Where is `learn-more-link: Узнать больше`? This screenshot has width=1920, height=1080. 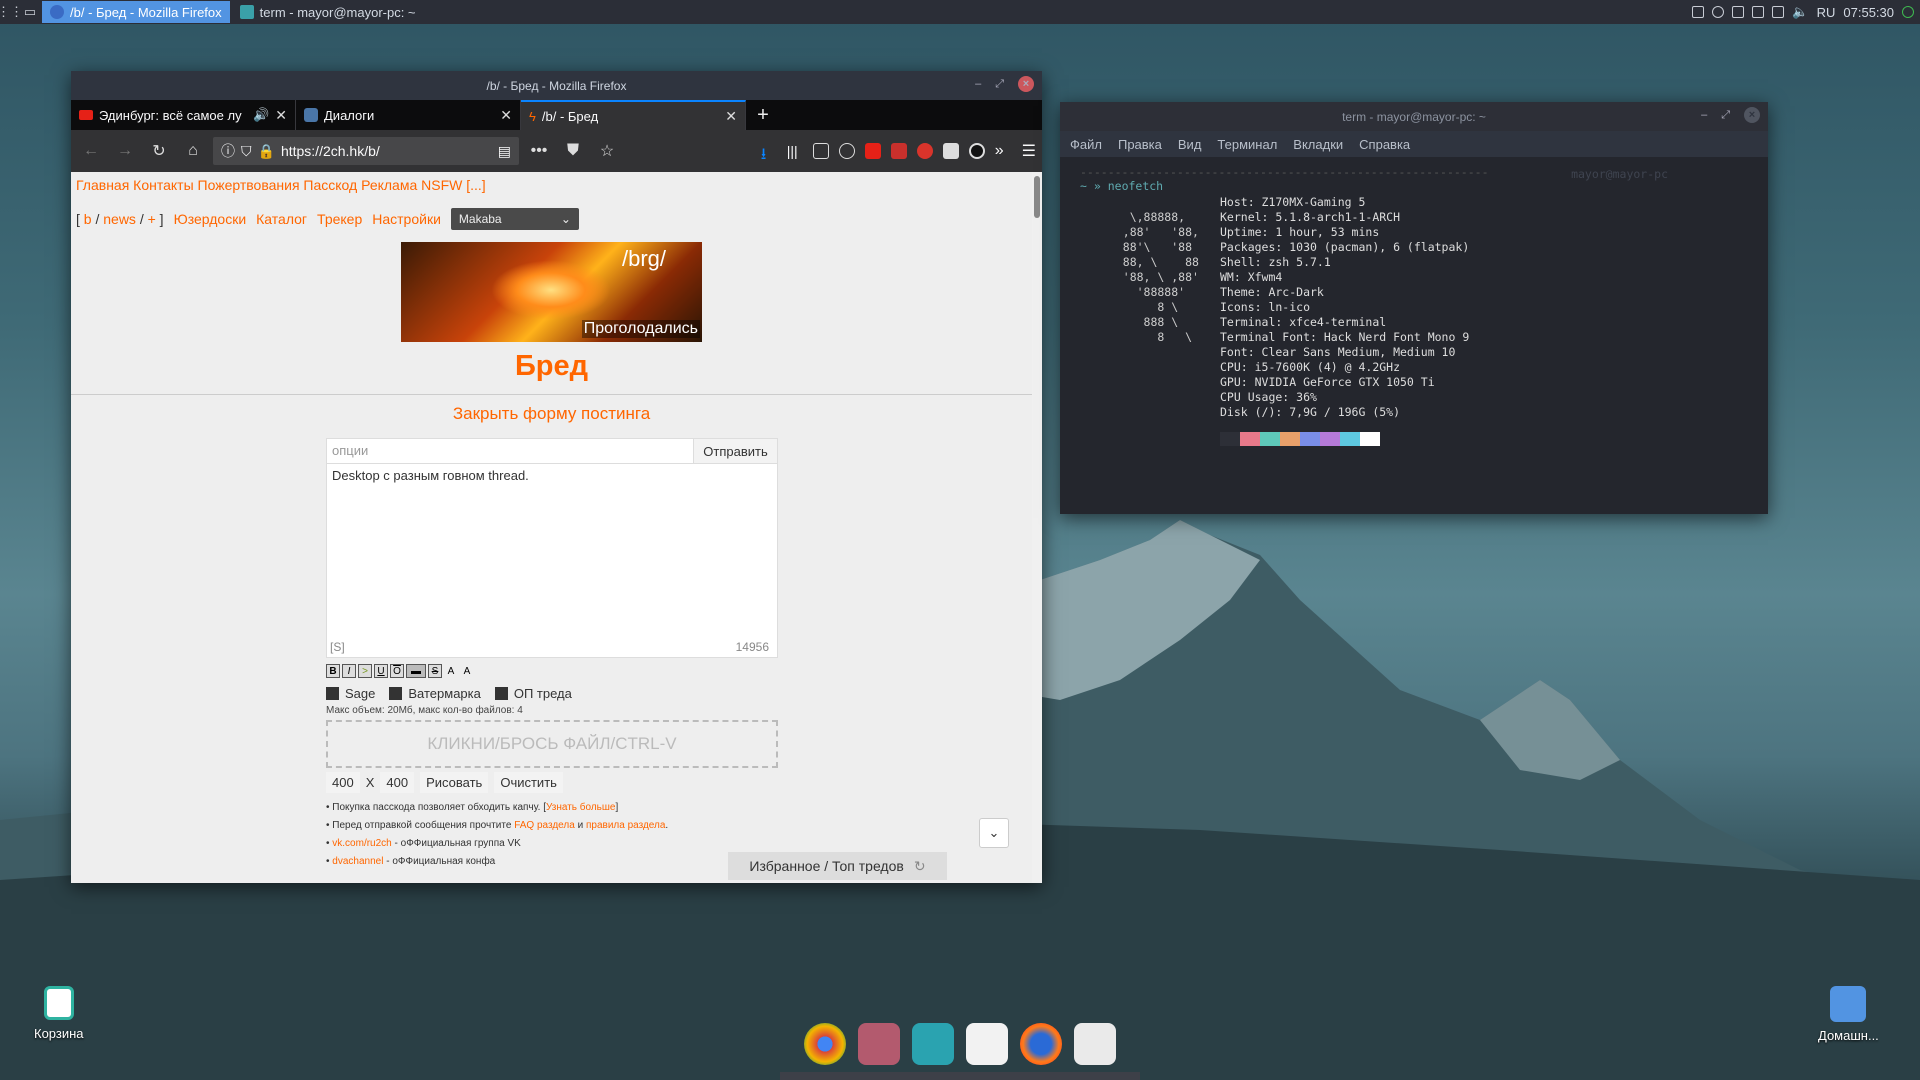
learn-more-link: Узнать больше is located at coordinates (581, 807).